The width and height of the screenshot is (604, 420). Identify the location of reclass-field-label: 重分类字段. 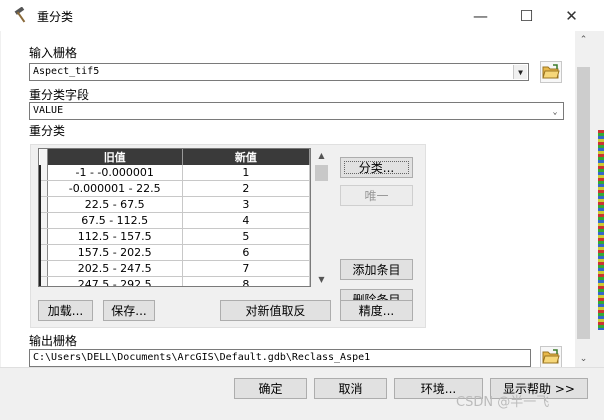
(59, 95).